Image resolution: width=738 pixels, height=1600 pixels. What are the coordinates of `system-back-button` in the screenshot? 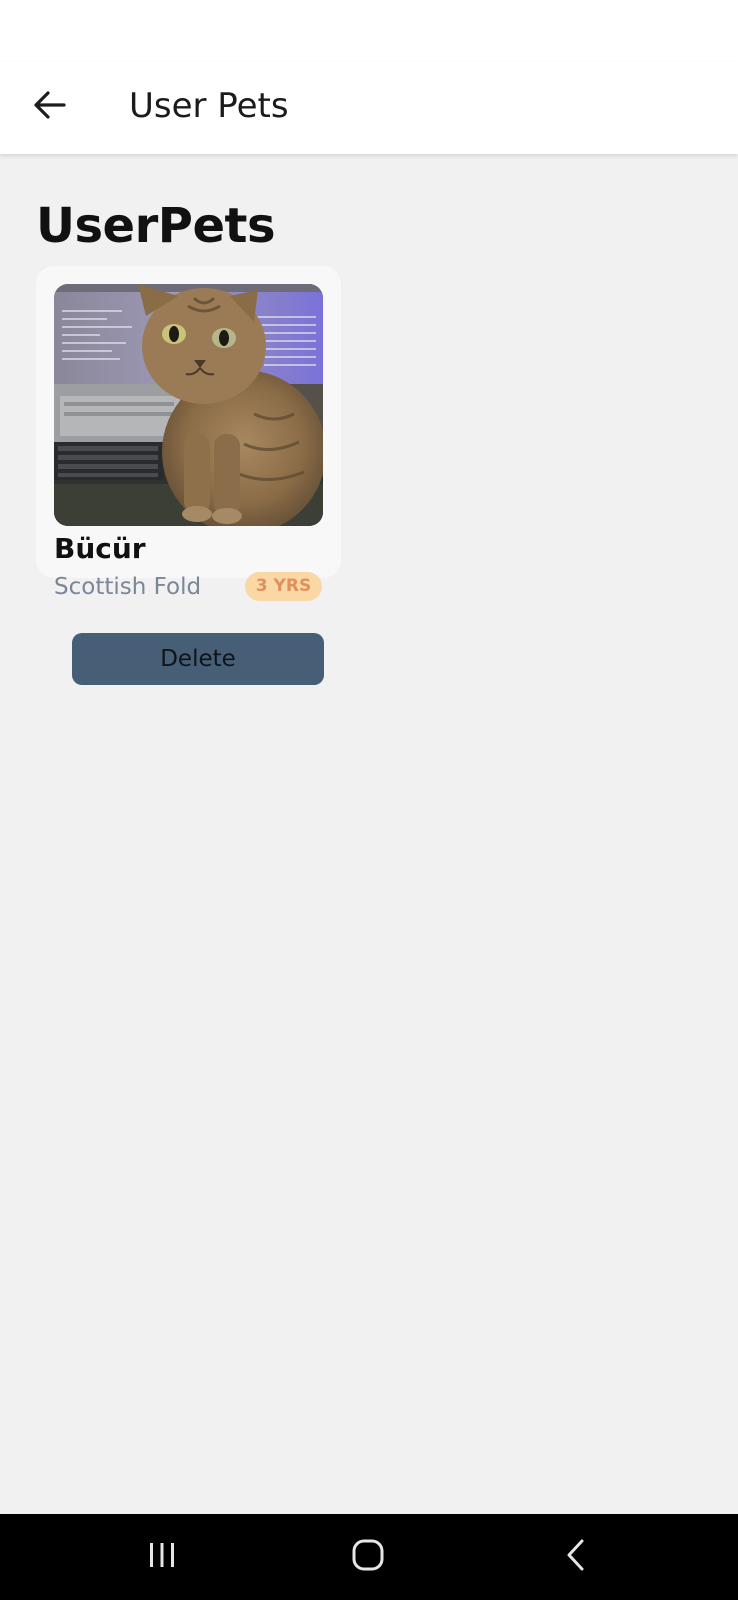 It's located at (576, 1557).